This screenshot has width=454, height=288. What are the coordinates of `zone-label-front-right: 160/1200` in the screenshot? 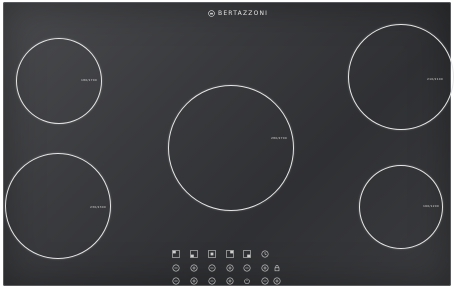 It's located at (431, 206).